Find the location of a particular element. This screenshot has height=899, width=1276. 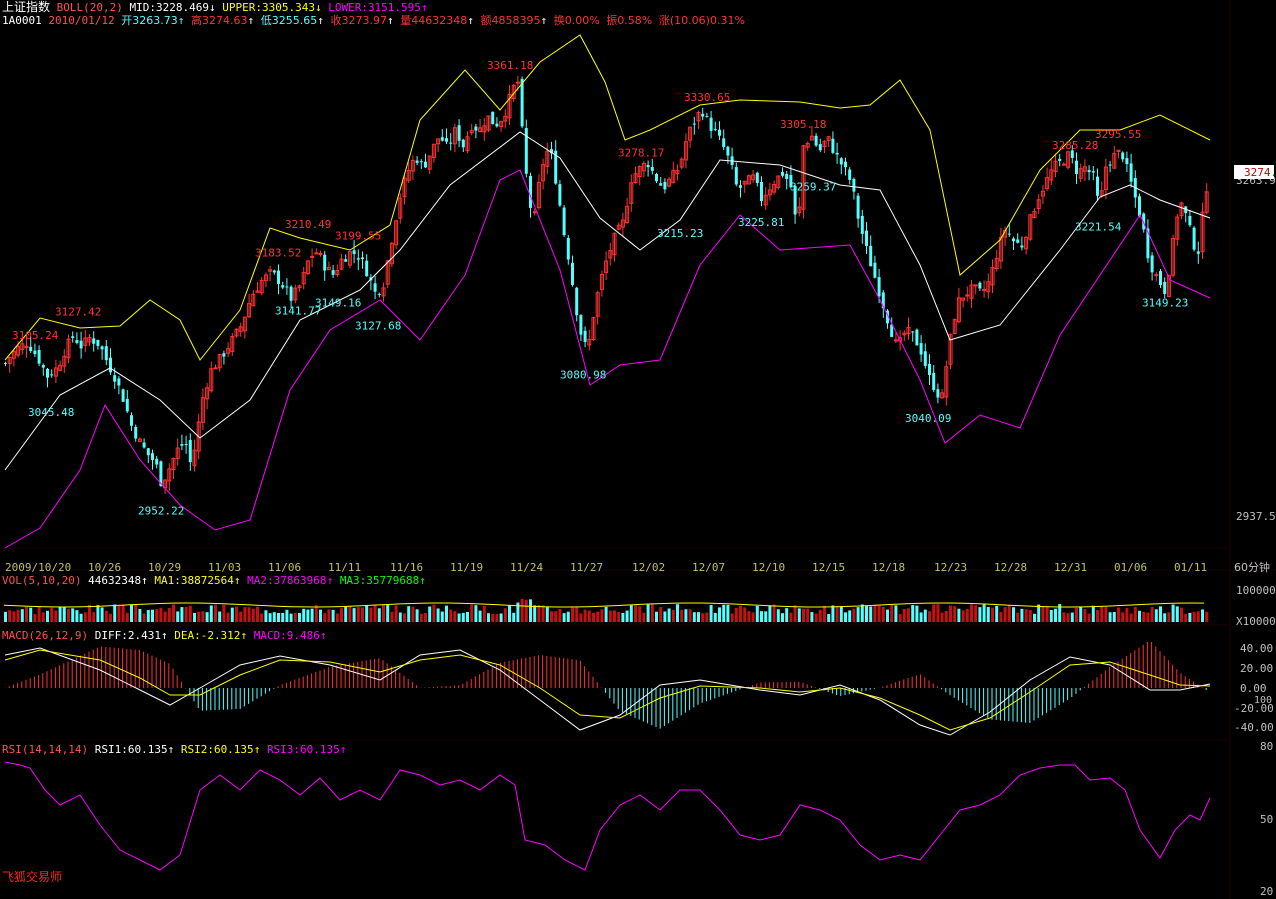

annotation-high: 3330.65 is located at coordinates (707, 97).